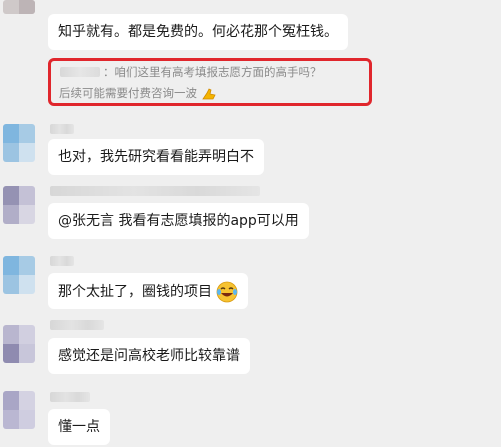  I want to click on message-text: @张无言 我看有志愿填报的app可以用, so click(178, 221).